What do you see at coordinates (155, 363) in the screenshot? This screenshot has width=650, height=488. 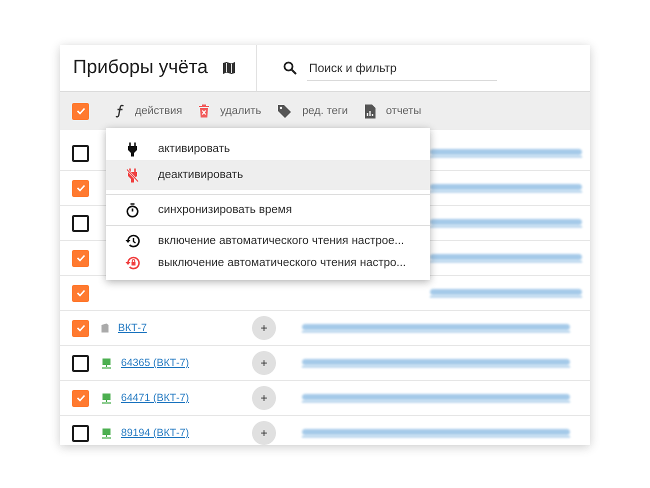 I see `device-link: 64365 (ВКТ-7)` at bounding box center [155, 363].